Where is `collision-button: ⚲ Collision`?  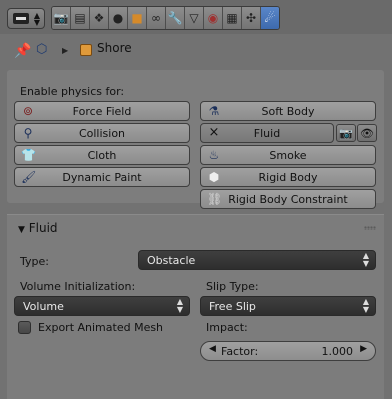
collision-button: ⚲ Collision is located at coordinates (102, 133).